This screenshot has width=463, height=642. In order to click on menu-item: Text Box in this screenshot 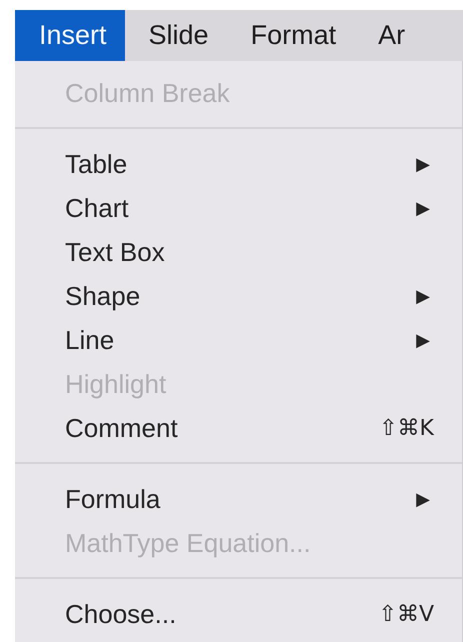, I will do `click(238, 252)`.